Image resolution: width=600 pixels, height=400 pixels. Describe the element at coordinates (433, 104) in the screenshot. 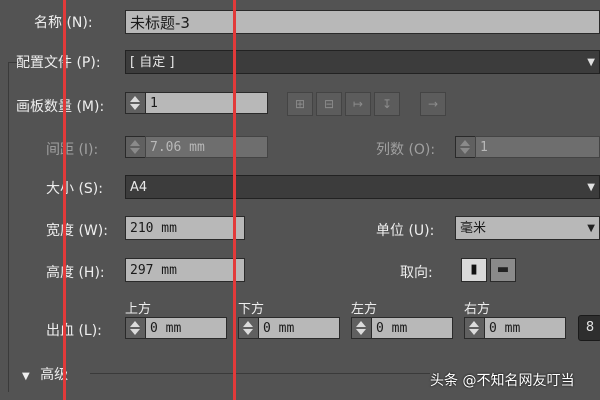

I see `right-to-left-icon: →` at that location.